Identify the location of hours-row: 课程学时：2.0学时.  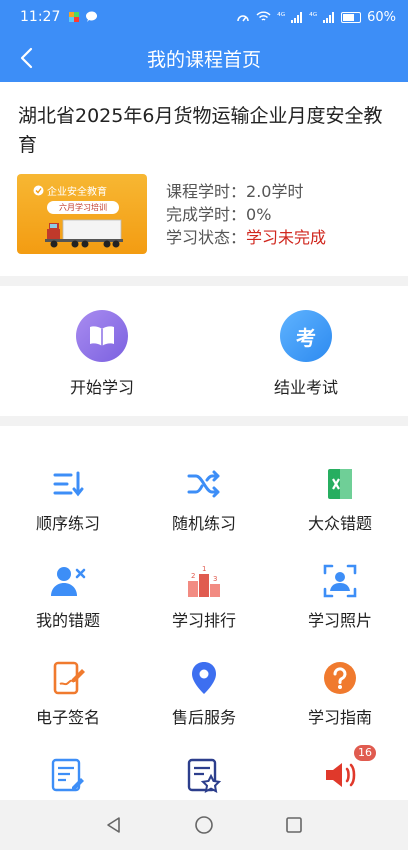
(246, 191).